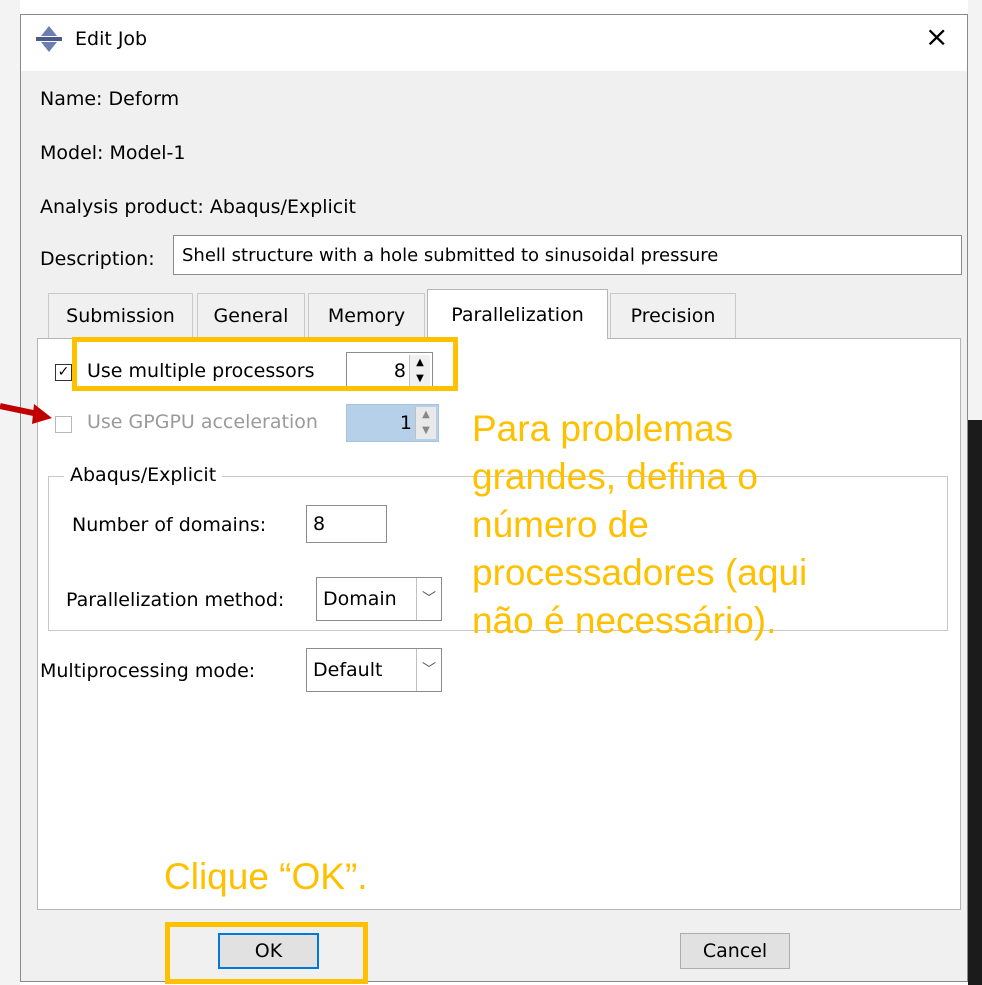 This screenshot has width=982, height=985. Describe the element at coordinates (615, 476) in the screenshot. I see `note-line: grandes, defina o` at that location.